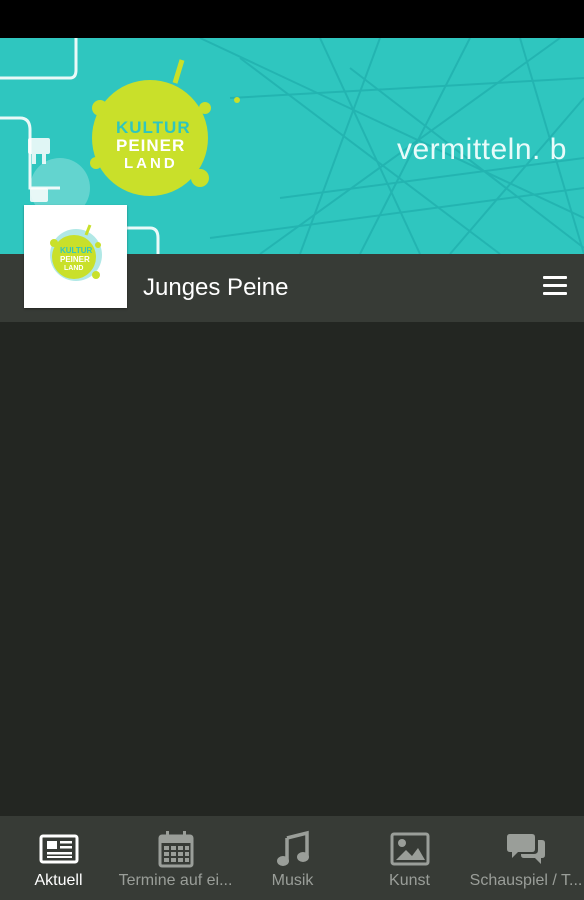 Image resolution: width=584 pixels, height=900 pixels. What do you see at coordinates (58, 880) in the screenshot?
I see `tab-label: Aktuell` at bounding box center [58, 880].